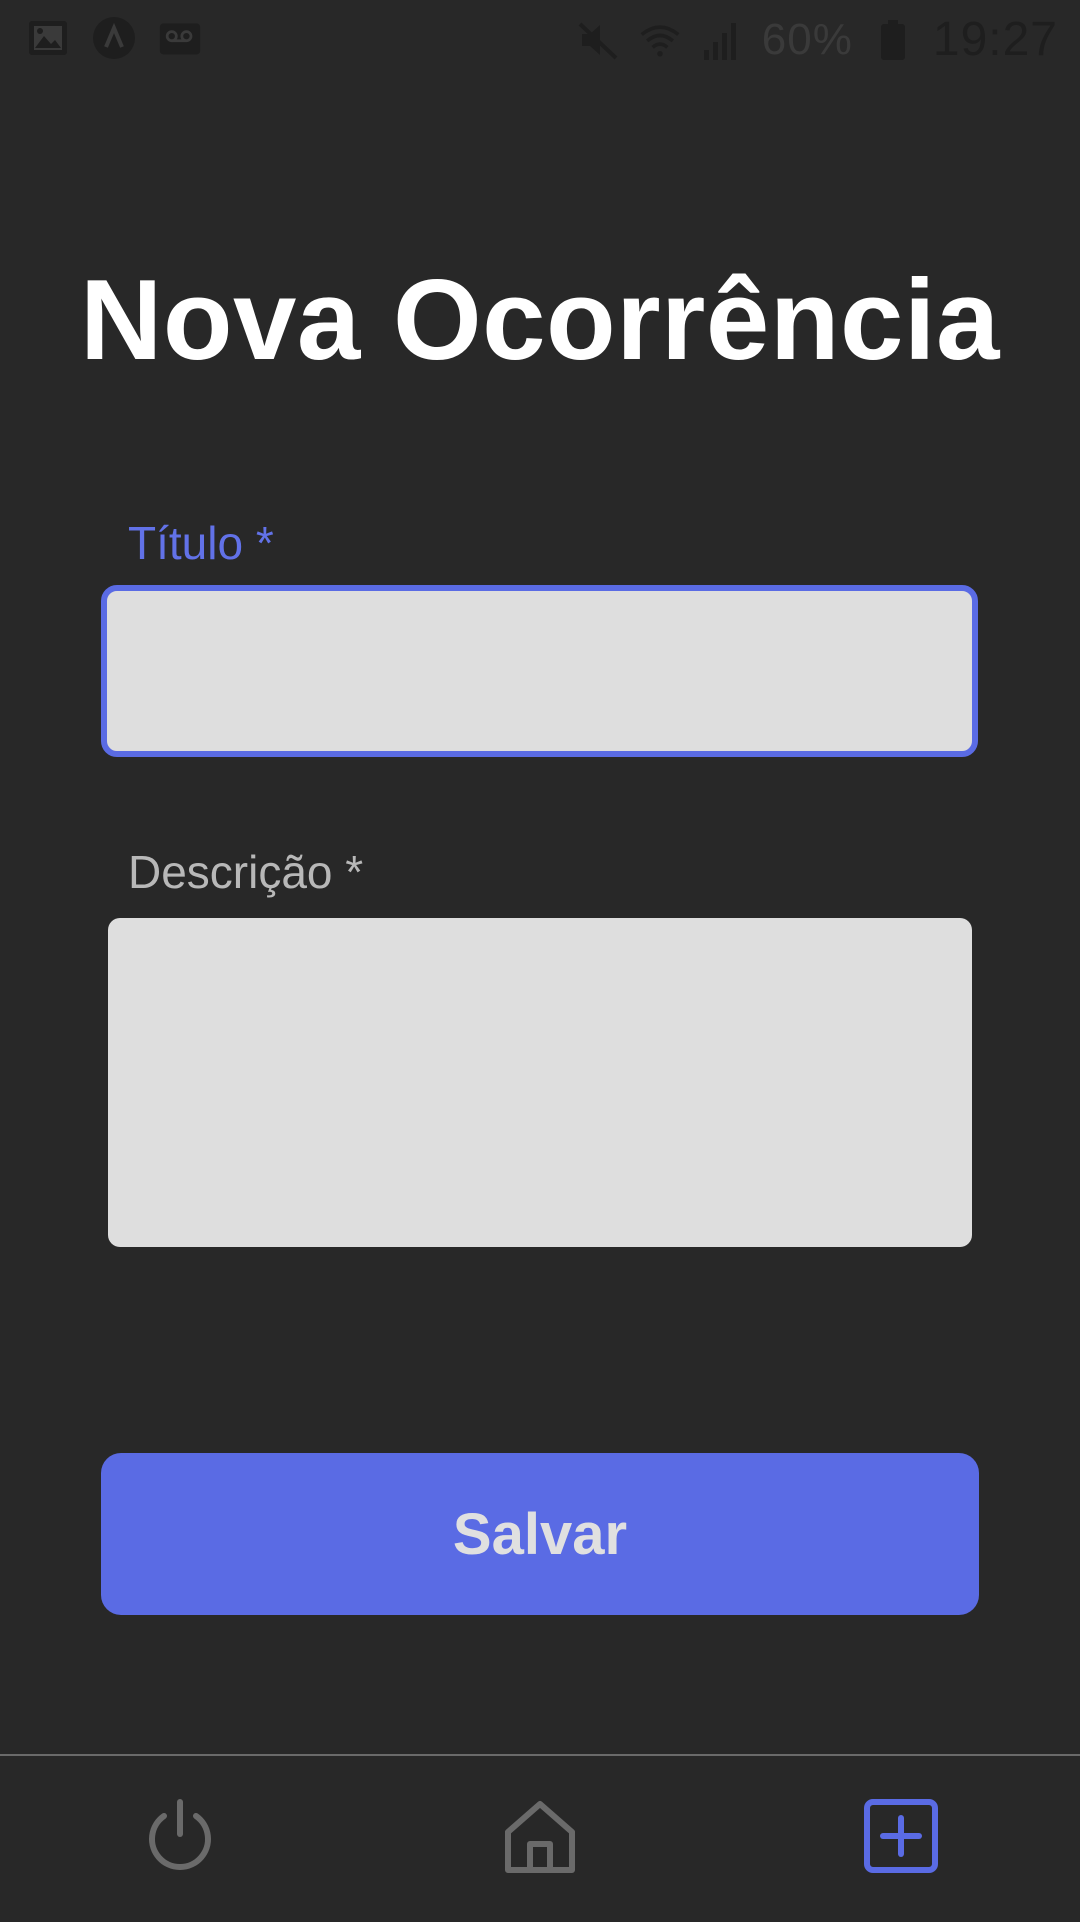 The width and height of the screenshot is (1080, 1922). I want to click on add-square-icon, so click(901, 1836).